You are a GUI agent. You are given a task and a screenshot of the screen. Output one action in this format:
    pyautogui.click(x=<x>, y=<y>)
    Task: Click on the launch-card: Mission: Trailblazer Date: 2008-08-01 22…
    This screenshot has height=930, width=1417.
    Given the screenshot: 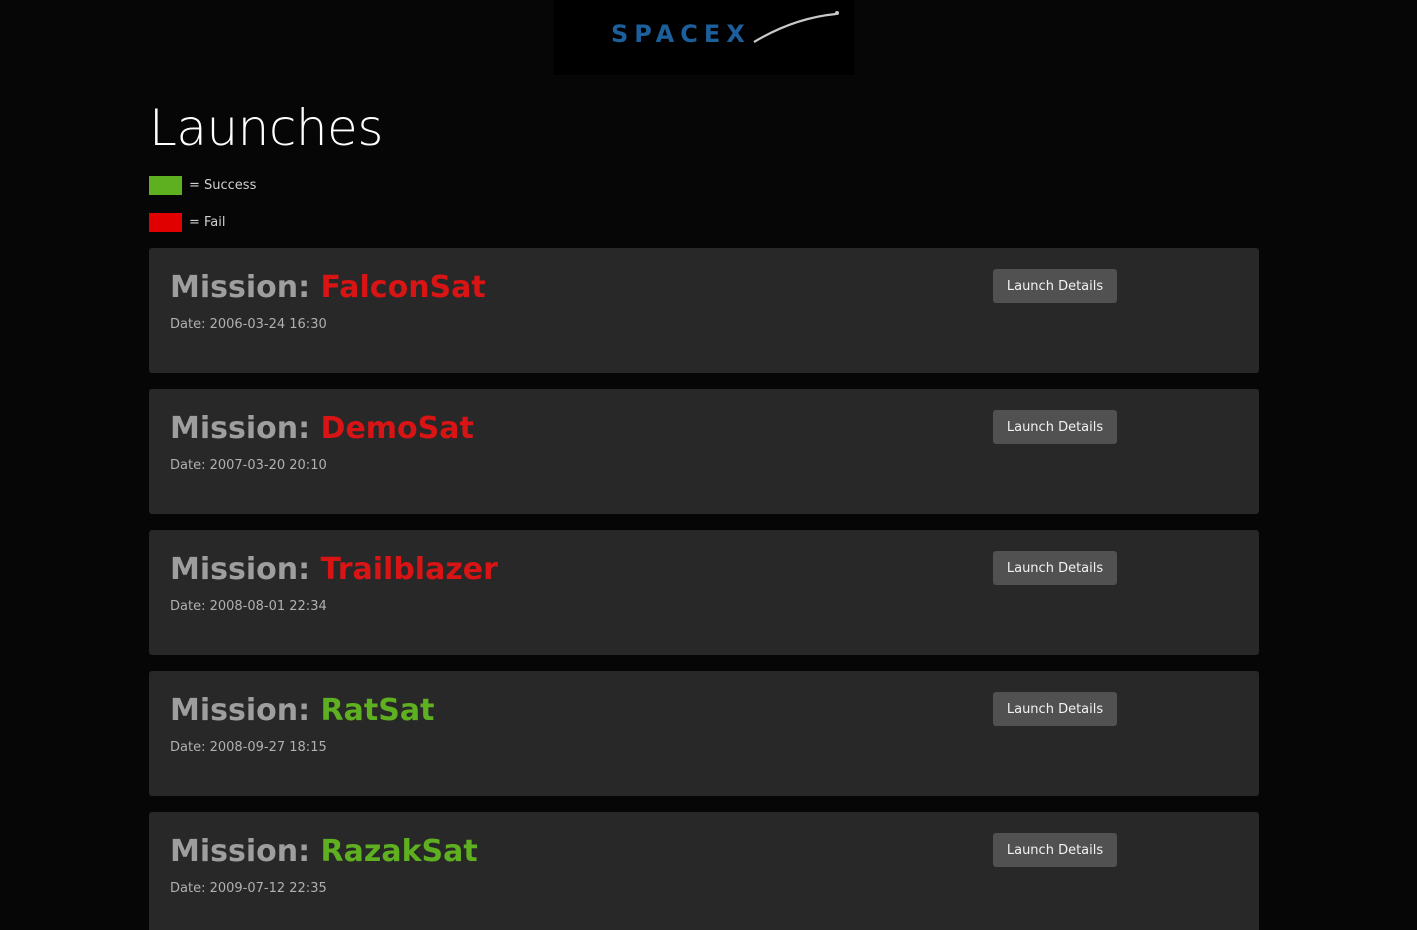 What is the action you would take?
    pyautogui.click(x=704, y=592)
    